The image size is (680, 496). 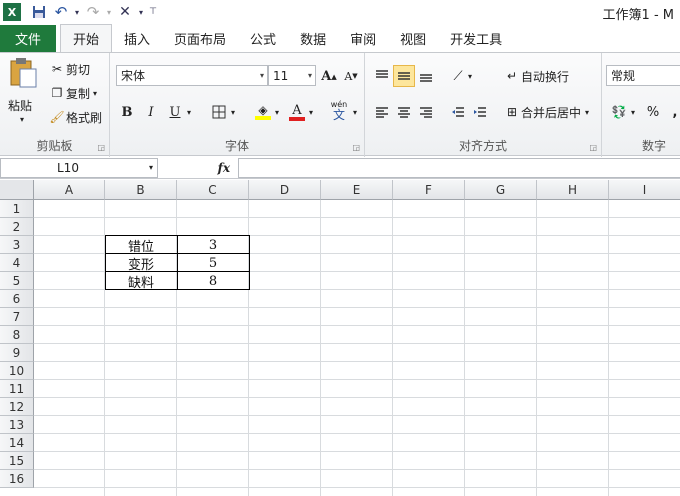 I want to click on cell-C5: 8, so click(x=213, y=281).